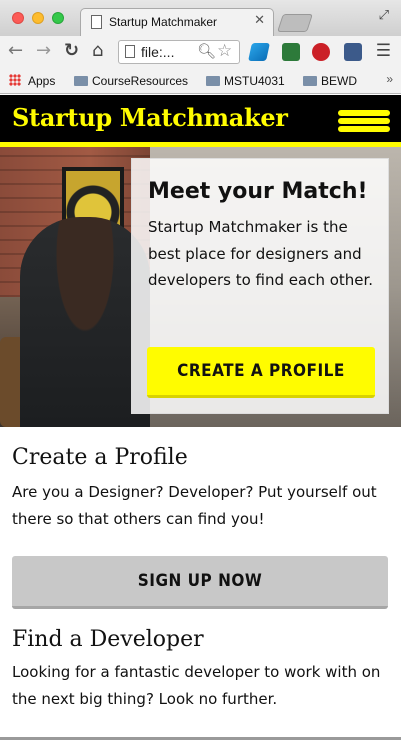  Describe the element at coordinates (364, 121) in the screenshot. I see `hamburger-menu-icon` at that location.